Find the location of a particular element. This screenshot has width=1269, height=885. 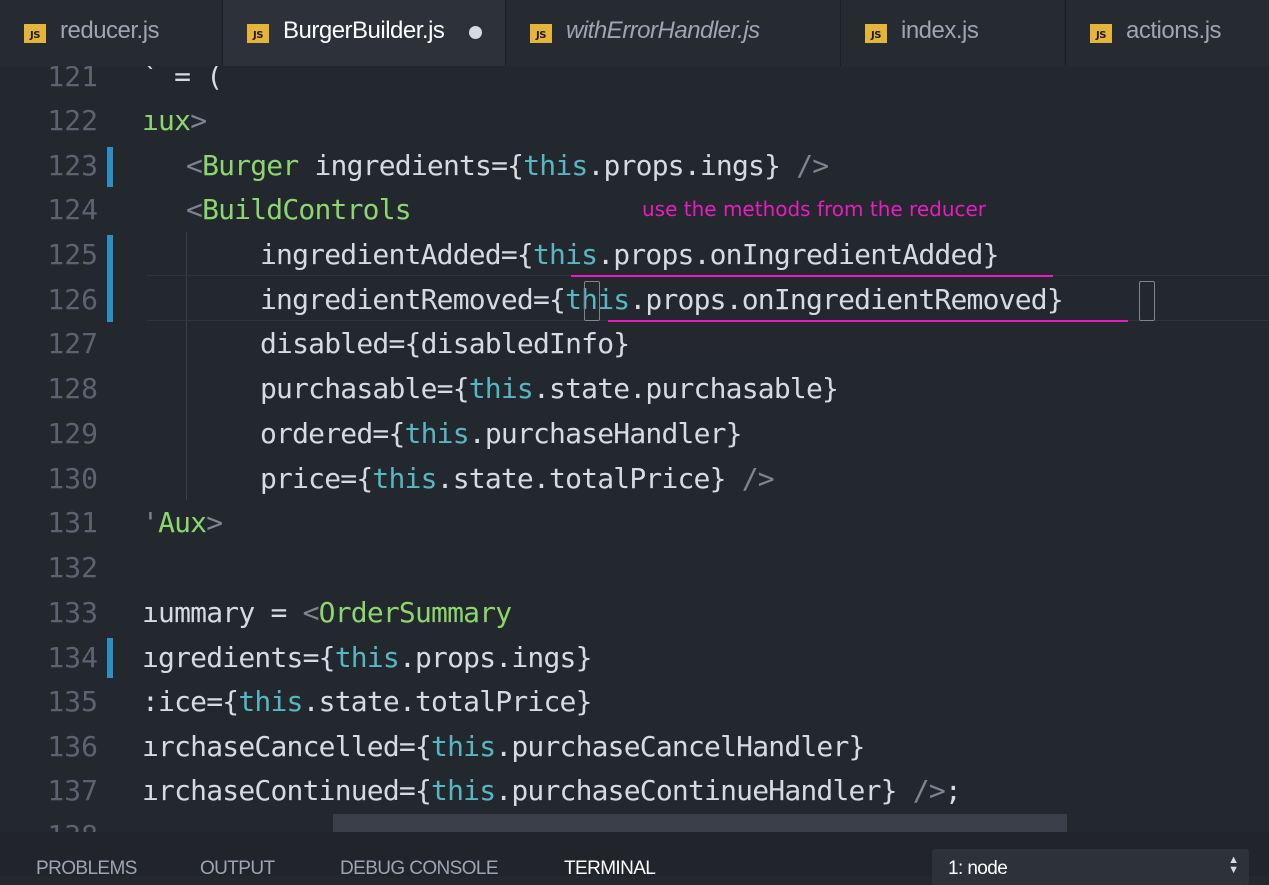

line-number: 122 is located at coordinates (72, 120).